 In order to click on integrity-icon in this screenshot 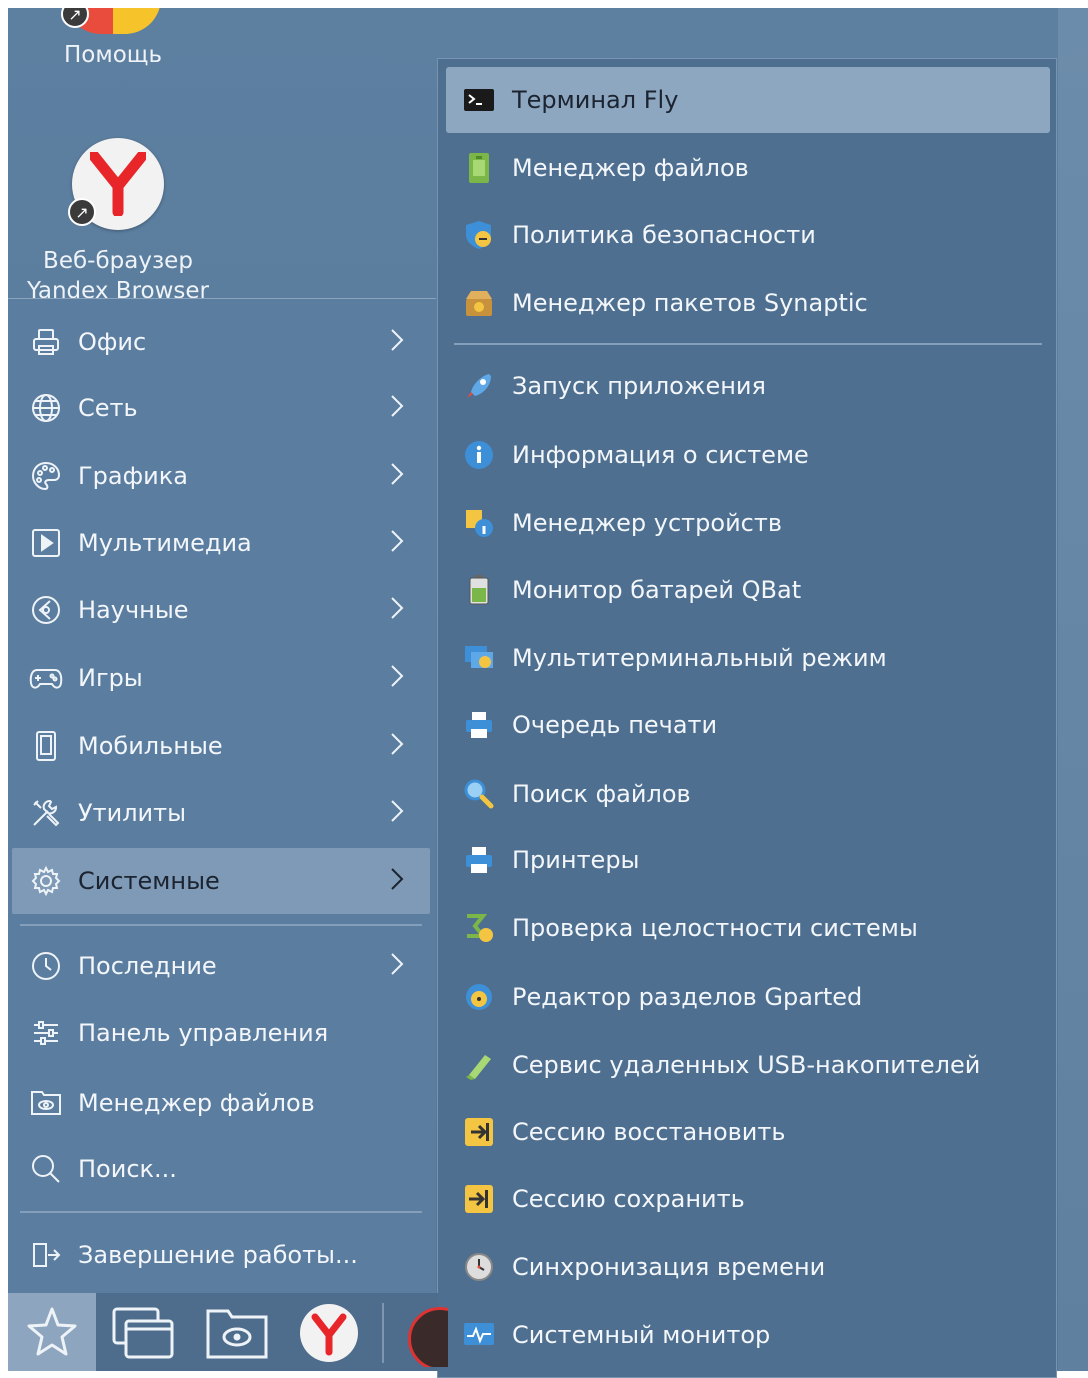, I will do `click(479, 928)`.